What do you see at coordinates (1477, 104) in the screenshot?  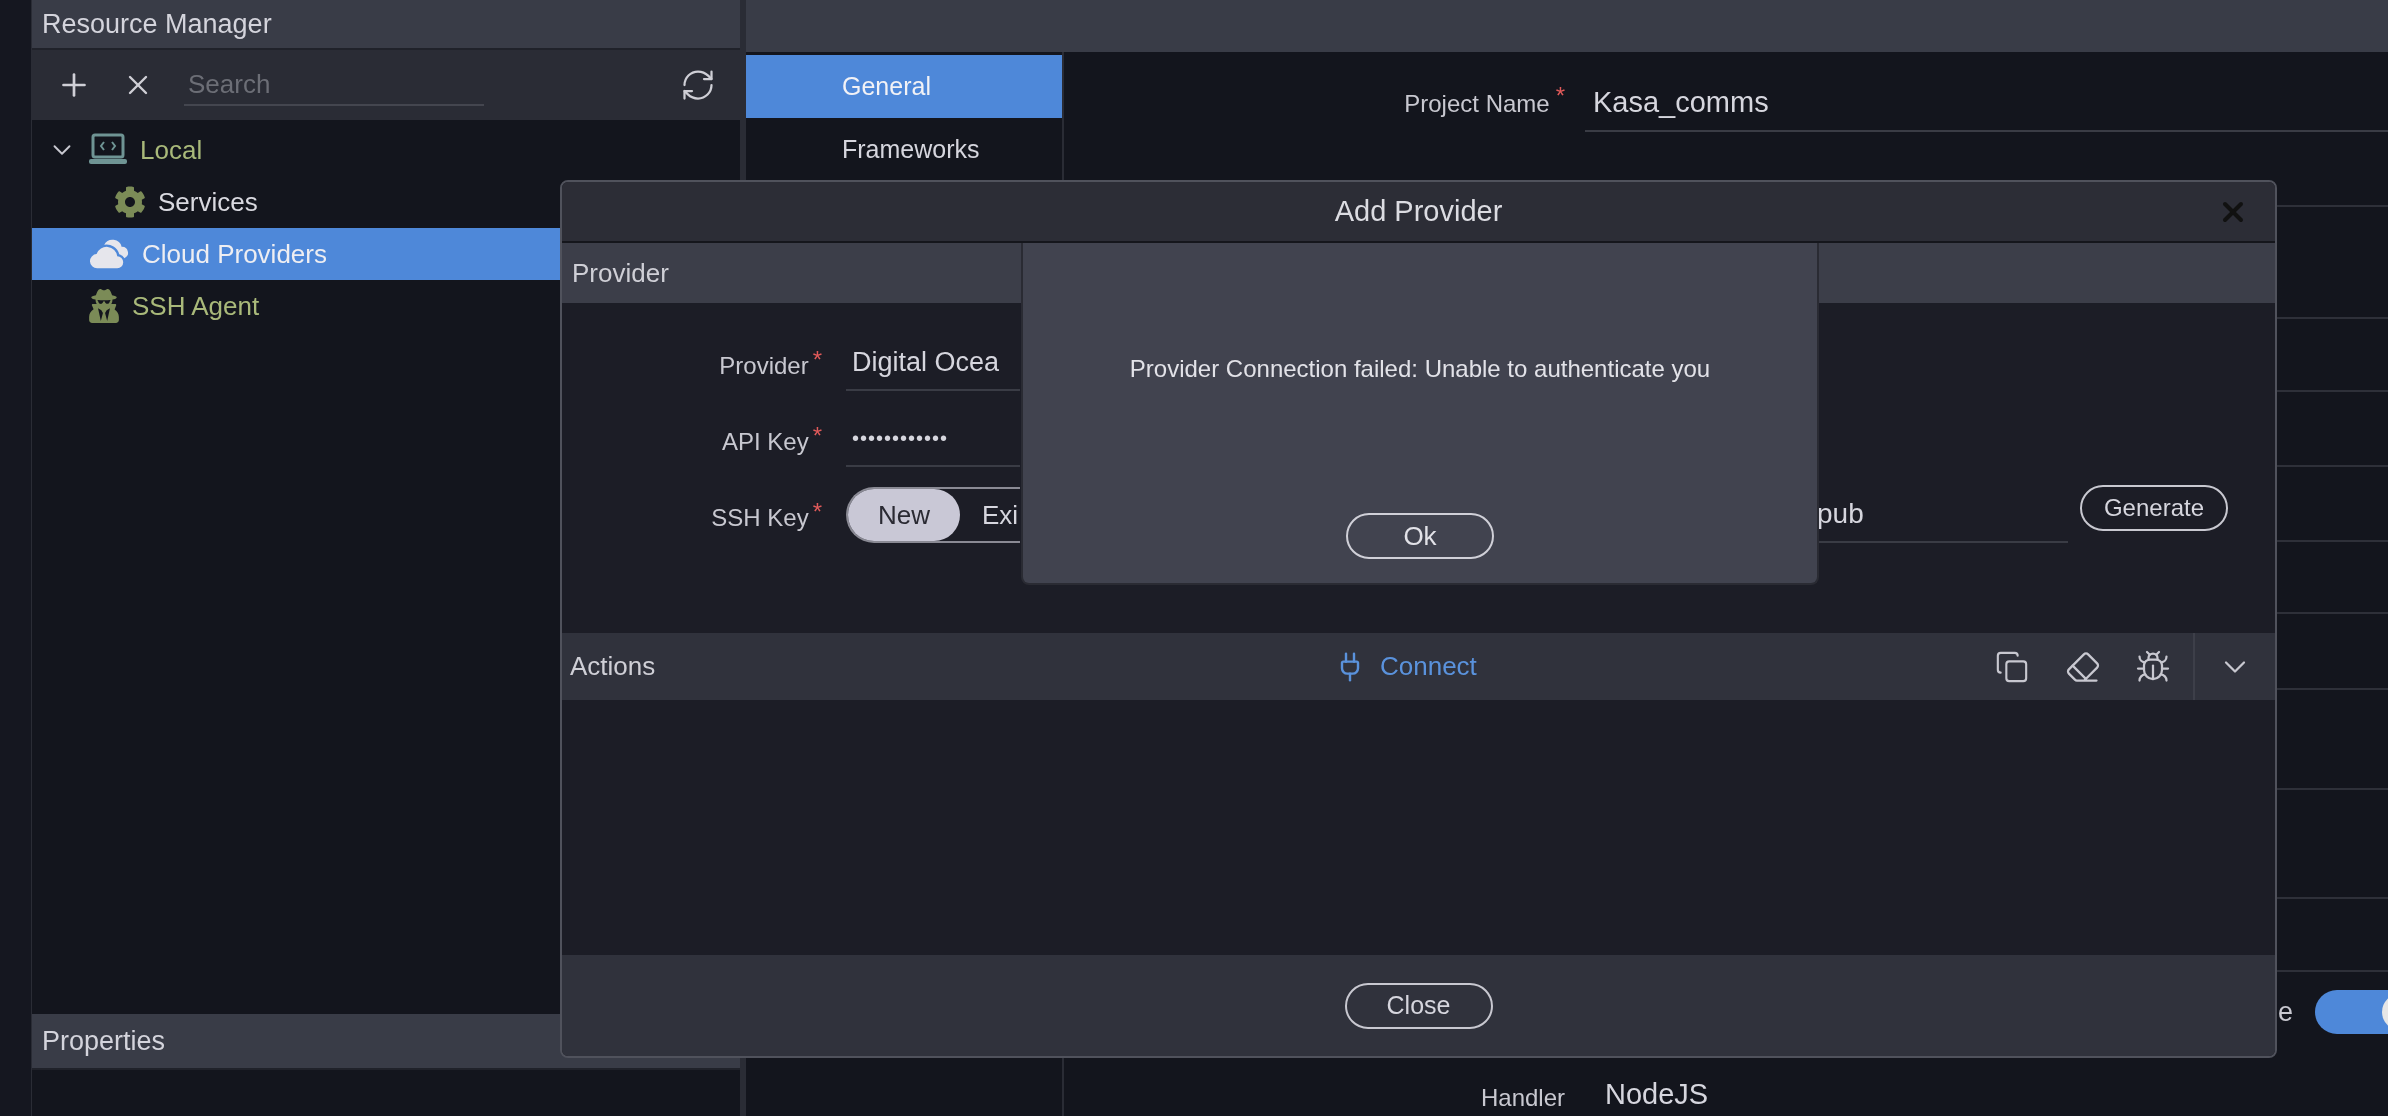 I see `field-label: Project Name` at bounding box center [1477, 104].